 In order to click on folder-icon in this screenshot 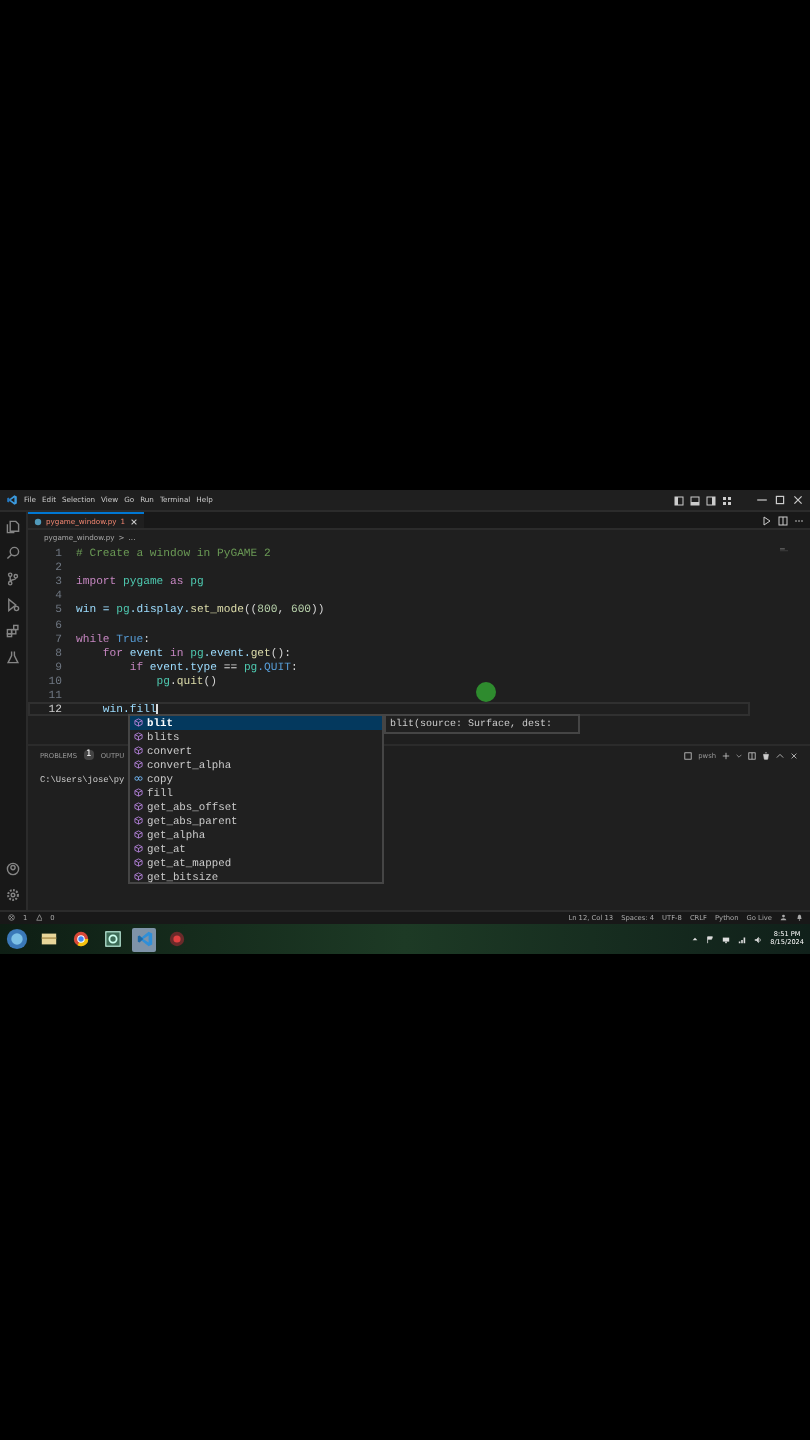, I will do `click(48, 939)`.